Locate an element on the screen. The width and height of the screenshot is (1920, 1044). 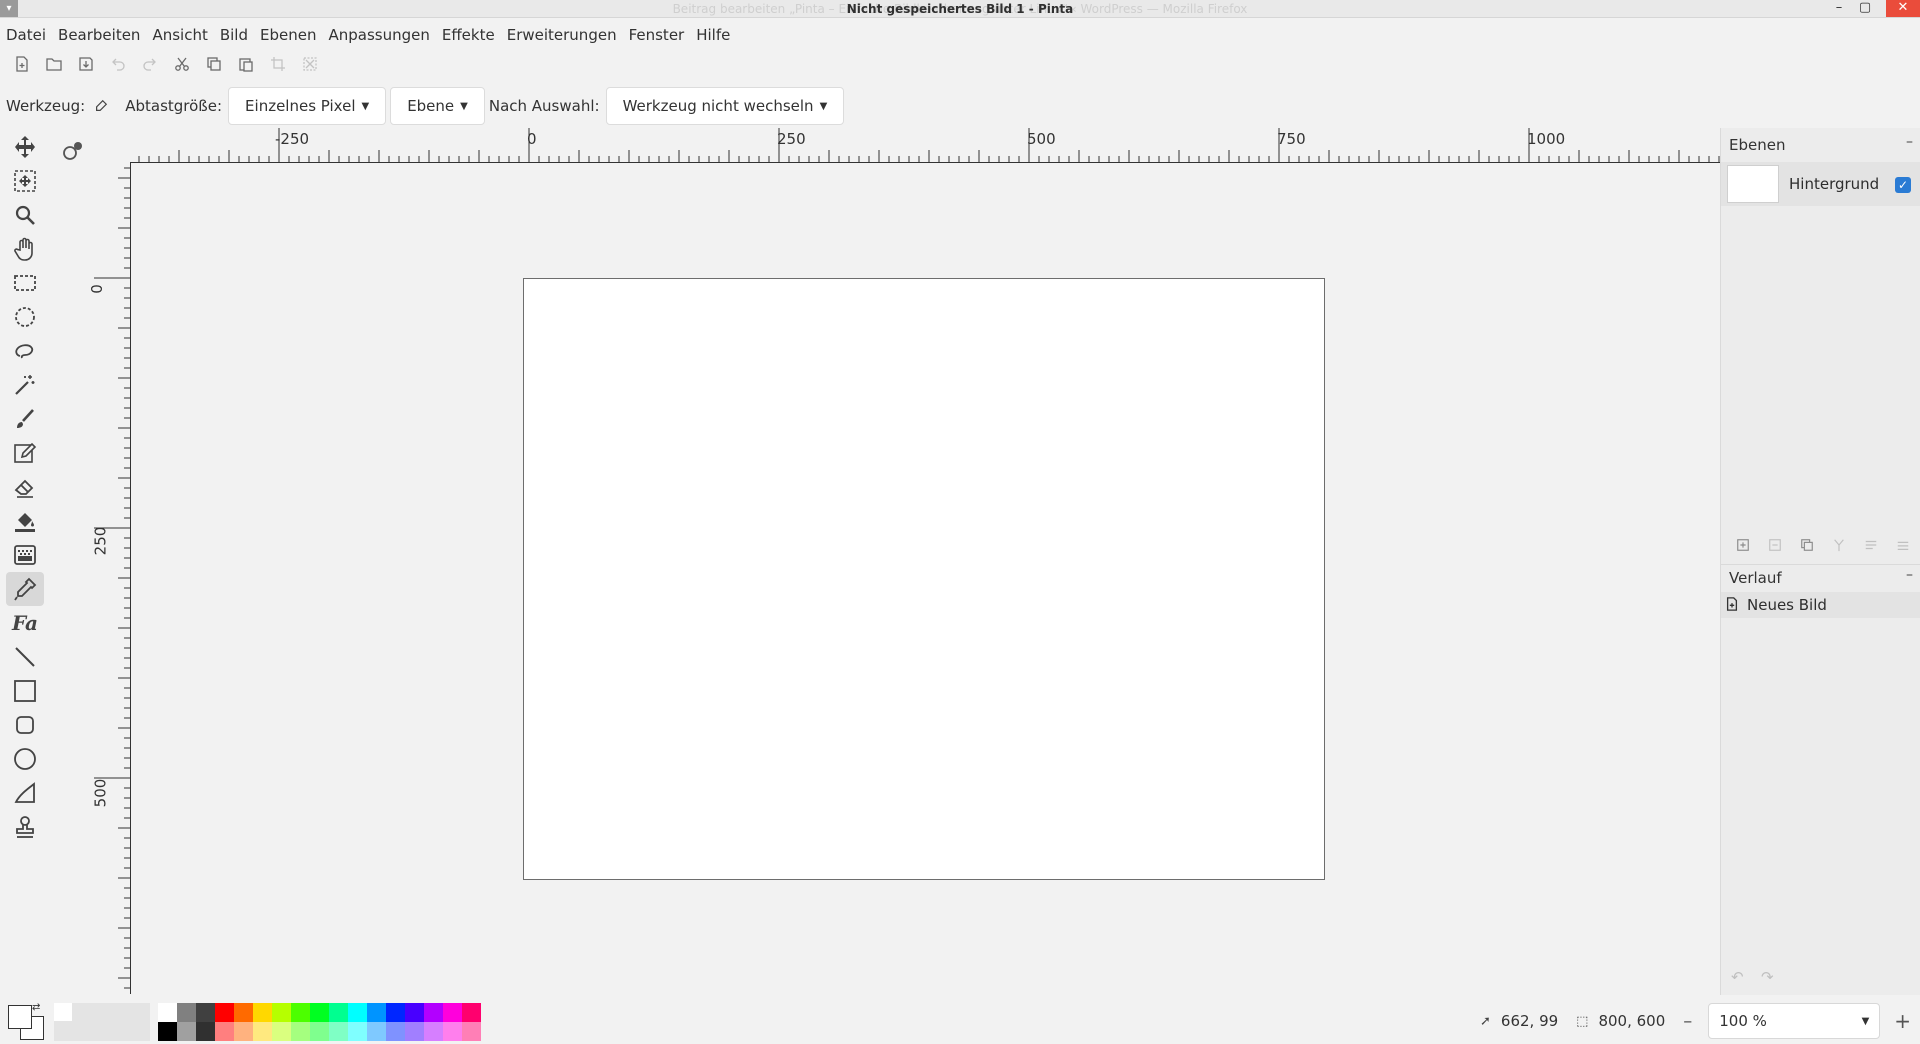
rectangle-select-icon is located at coordinates (25, 283).